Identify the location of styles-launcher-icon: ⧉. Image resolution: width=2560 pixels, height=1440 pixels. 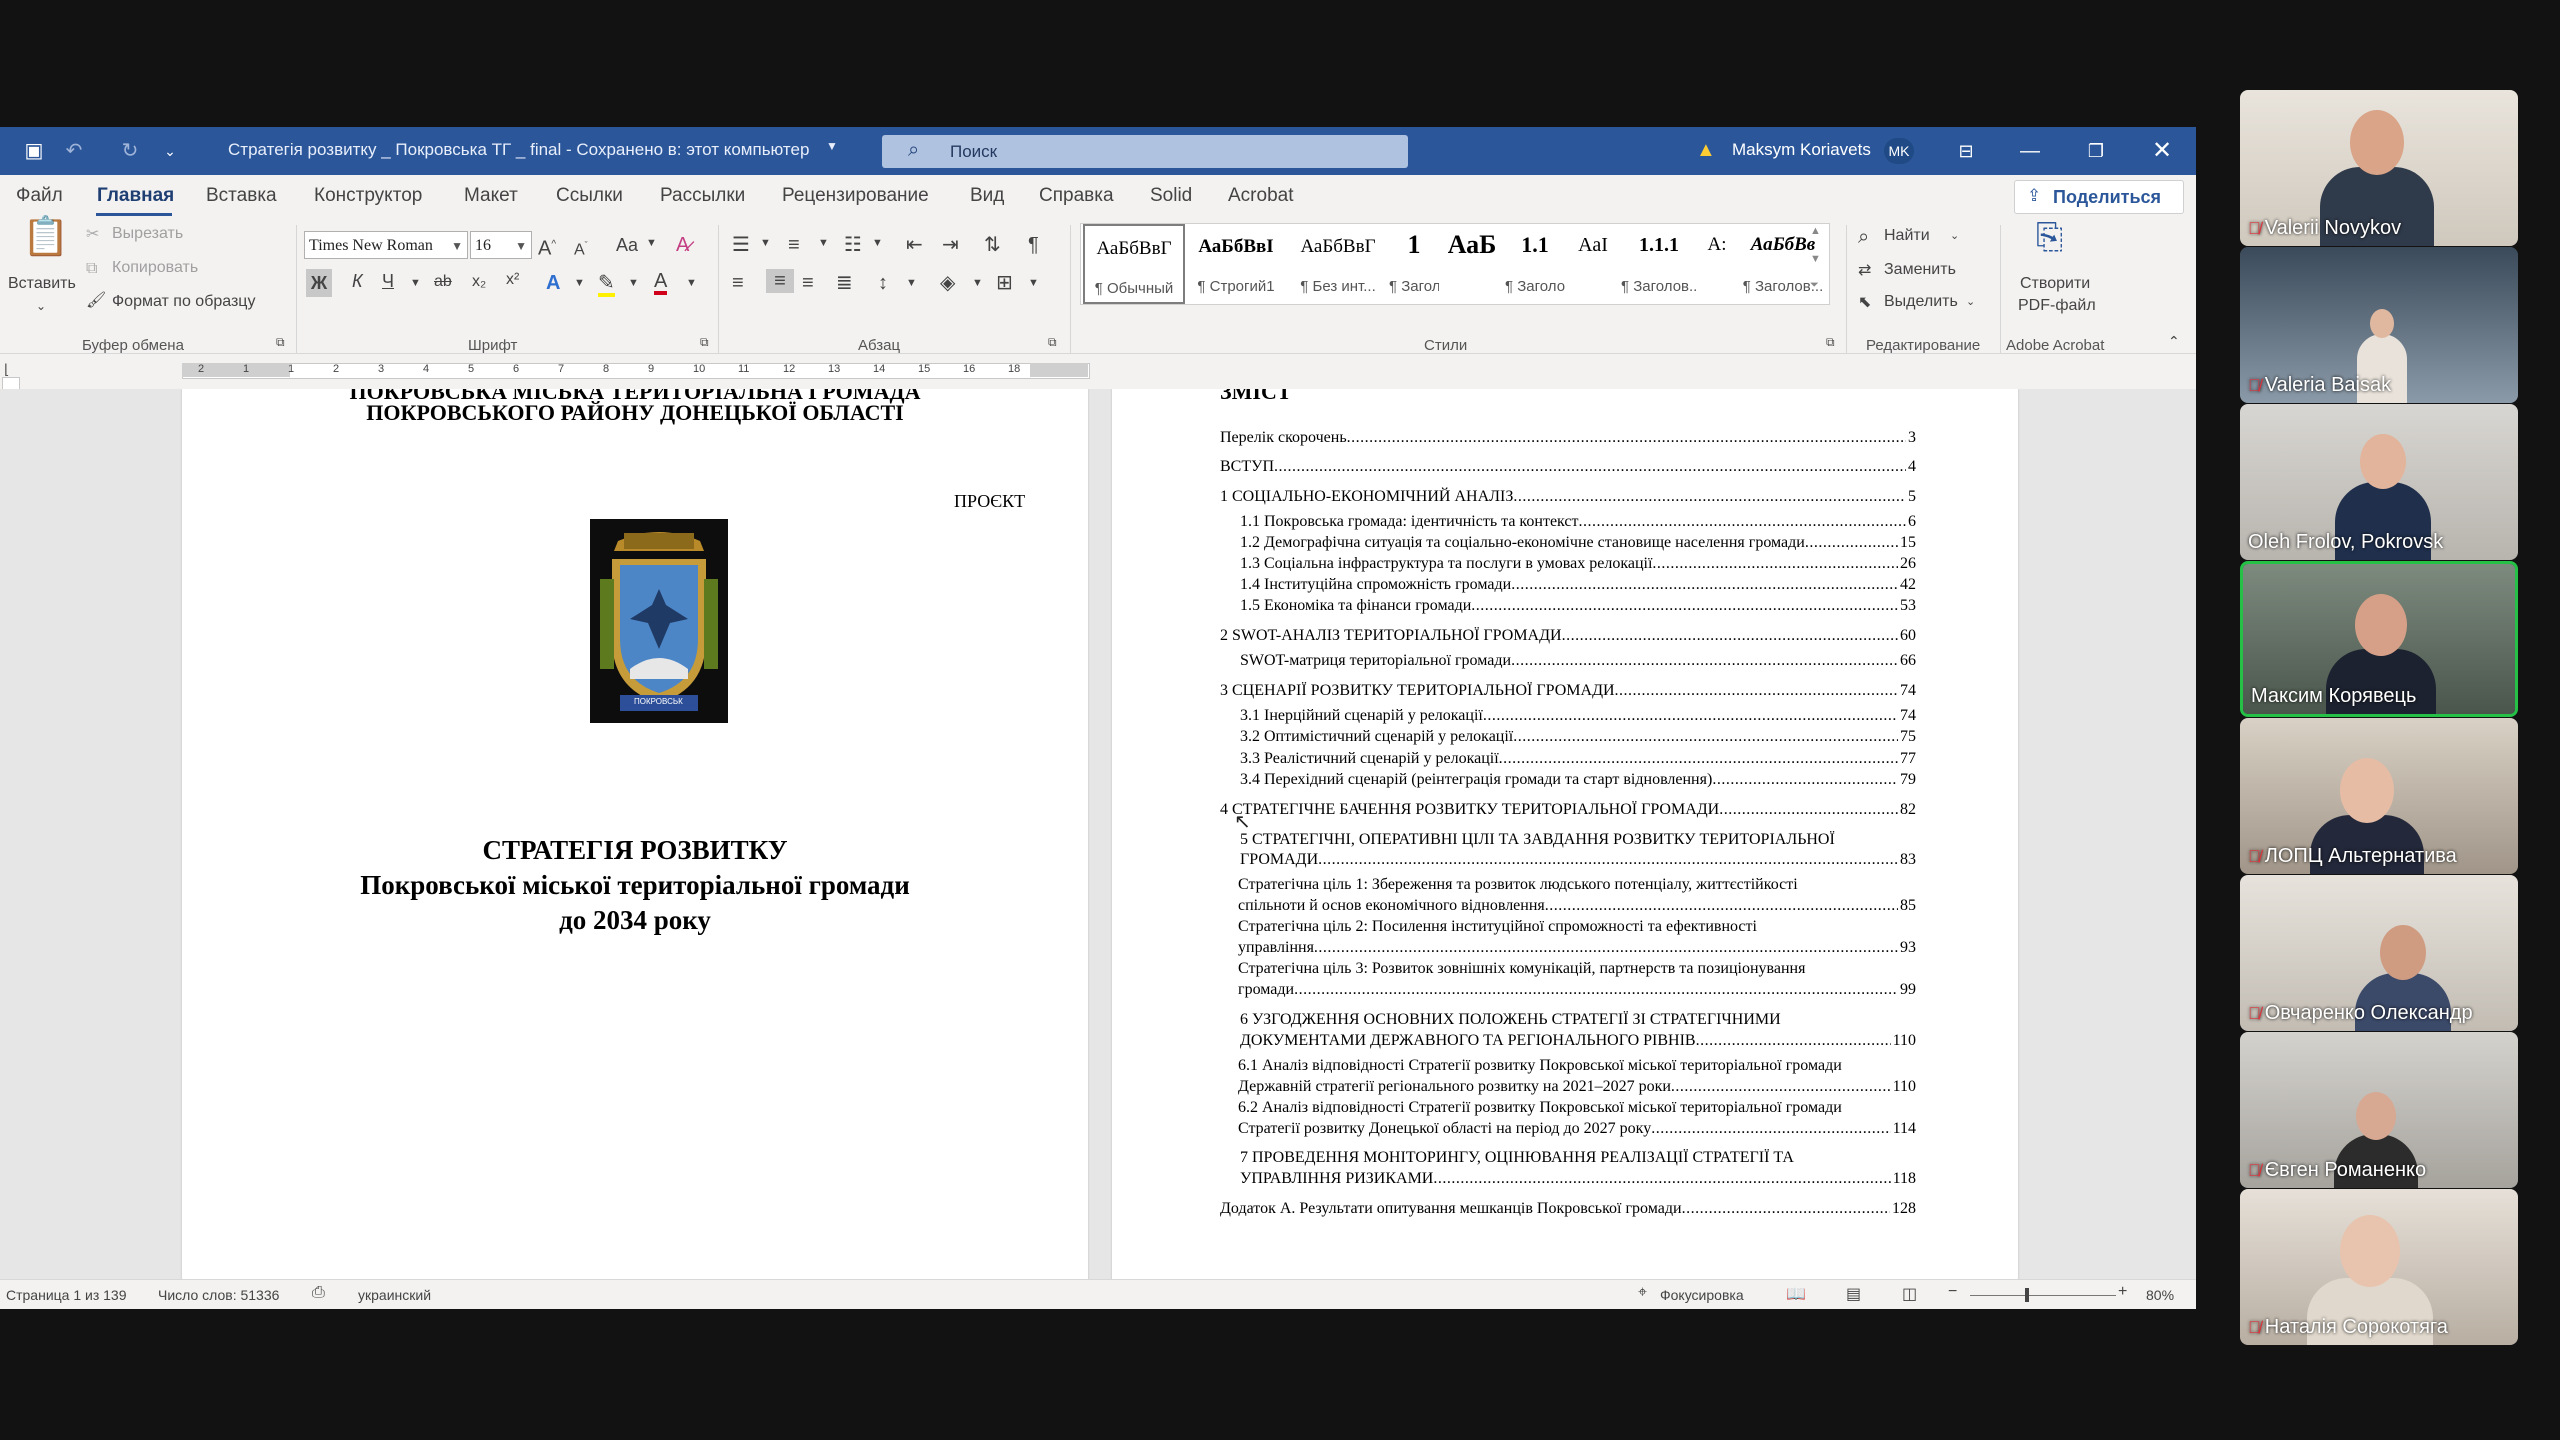
(1830, 342).